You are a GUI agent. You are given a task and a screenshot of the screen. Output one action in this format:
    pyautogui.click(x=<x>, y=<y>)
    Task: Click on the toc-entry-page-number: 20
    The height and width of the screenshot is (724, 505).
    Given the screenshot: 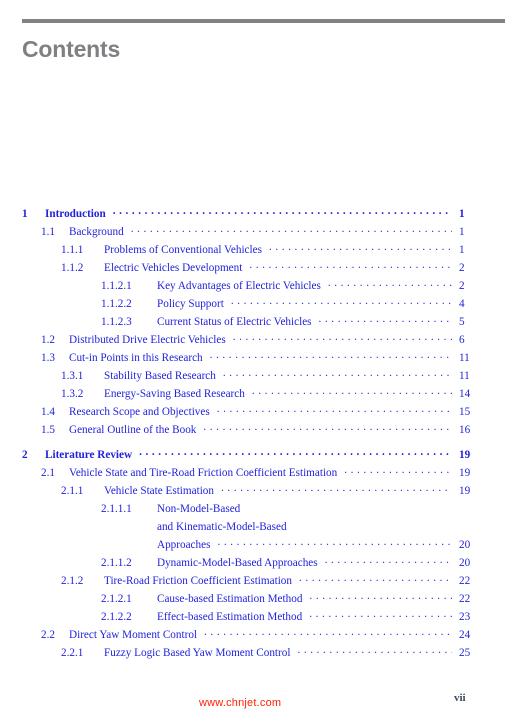 What is the action you would take?
    pyautogui.click(x=465, y=545)
    